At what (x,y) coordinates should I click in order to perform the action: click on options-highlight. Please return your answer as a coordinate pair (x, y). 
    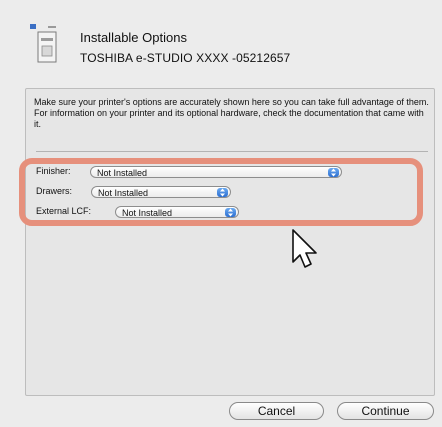
    Looking at the image, I should click on (221, 192).